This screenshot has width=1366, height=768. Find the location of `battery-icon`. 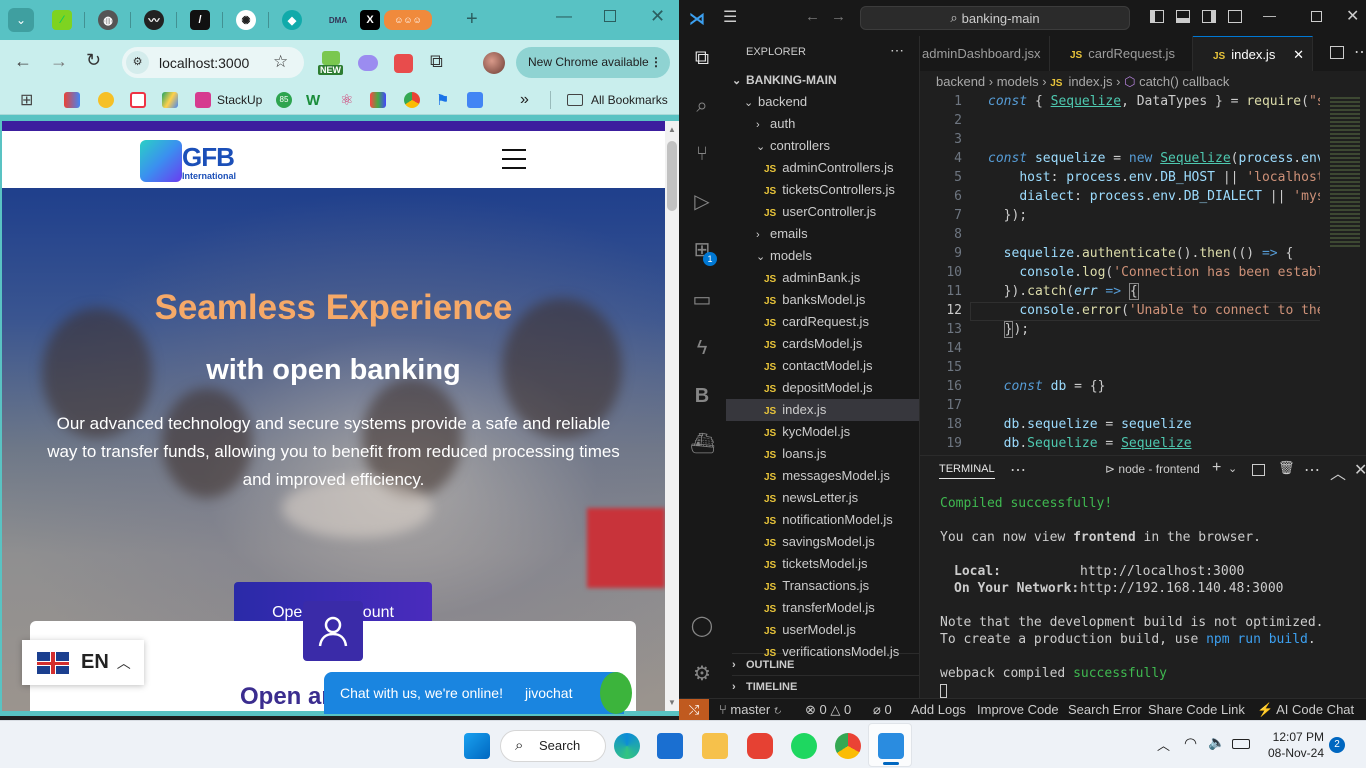

battery-icon is located at coordinates (1241, 744).